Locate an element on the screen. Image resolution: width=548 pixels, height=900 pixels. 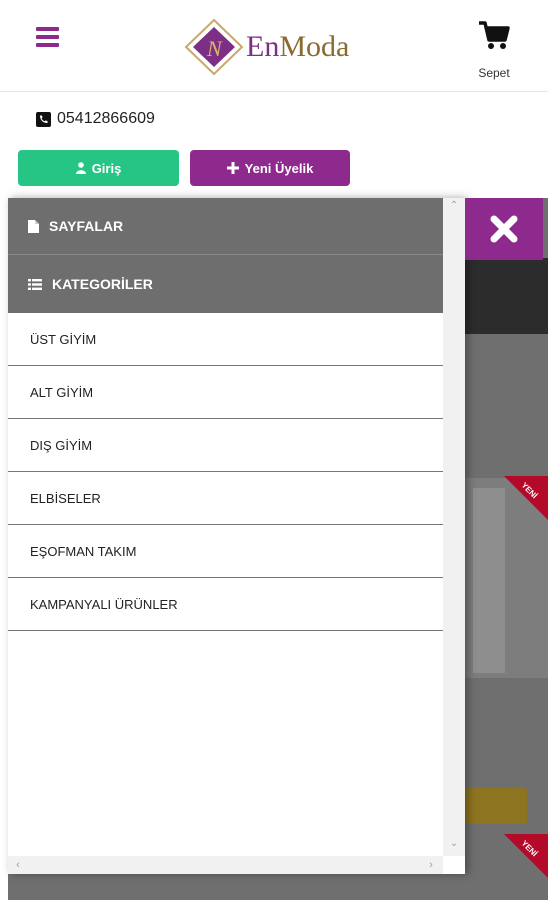
scroll-right-icon: › is located at coordinates (431, 865).